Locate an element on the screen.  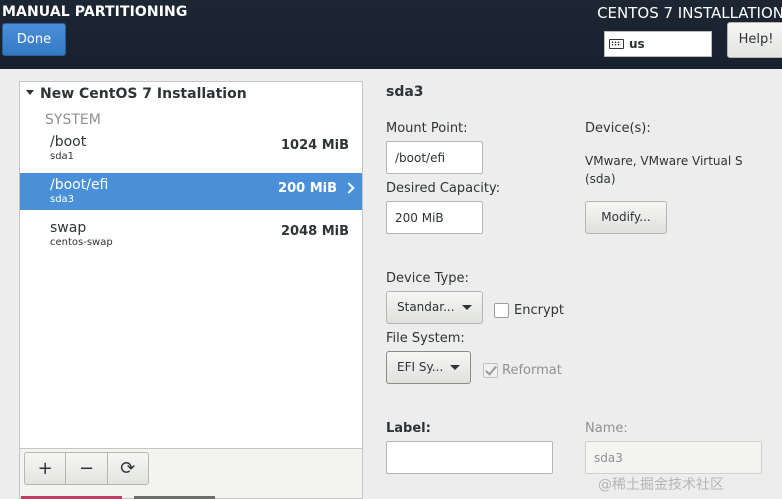
label-field-label: Label: is located at coordinates (408, 428).